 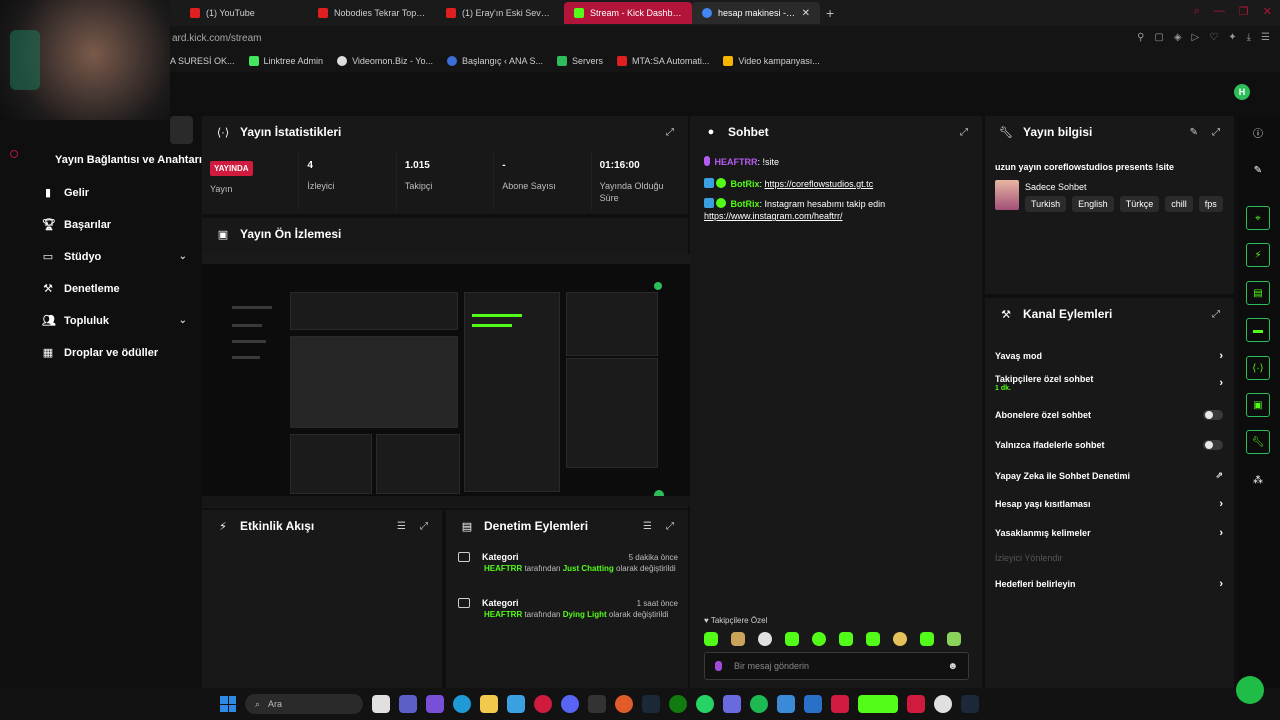 What do you see at coordinates (1258, 255) in the screenshot?
I see `lightning-icon: ⚡︎` at bounding box center [1258, 255].